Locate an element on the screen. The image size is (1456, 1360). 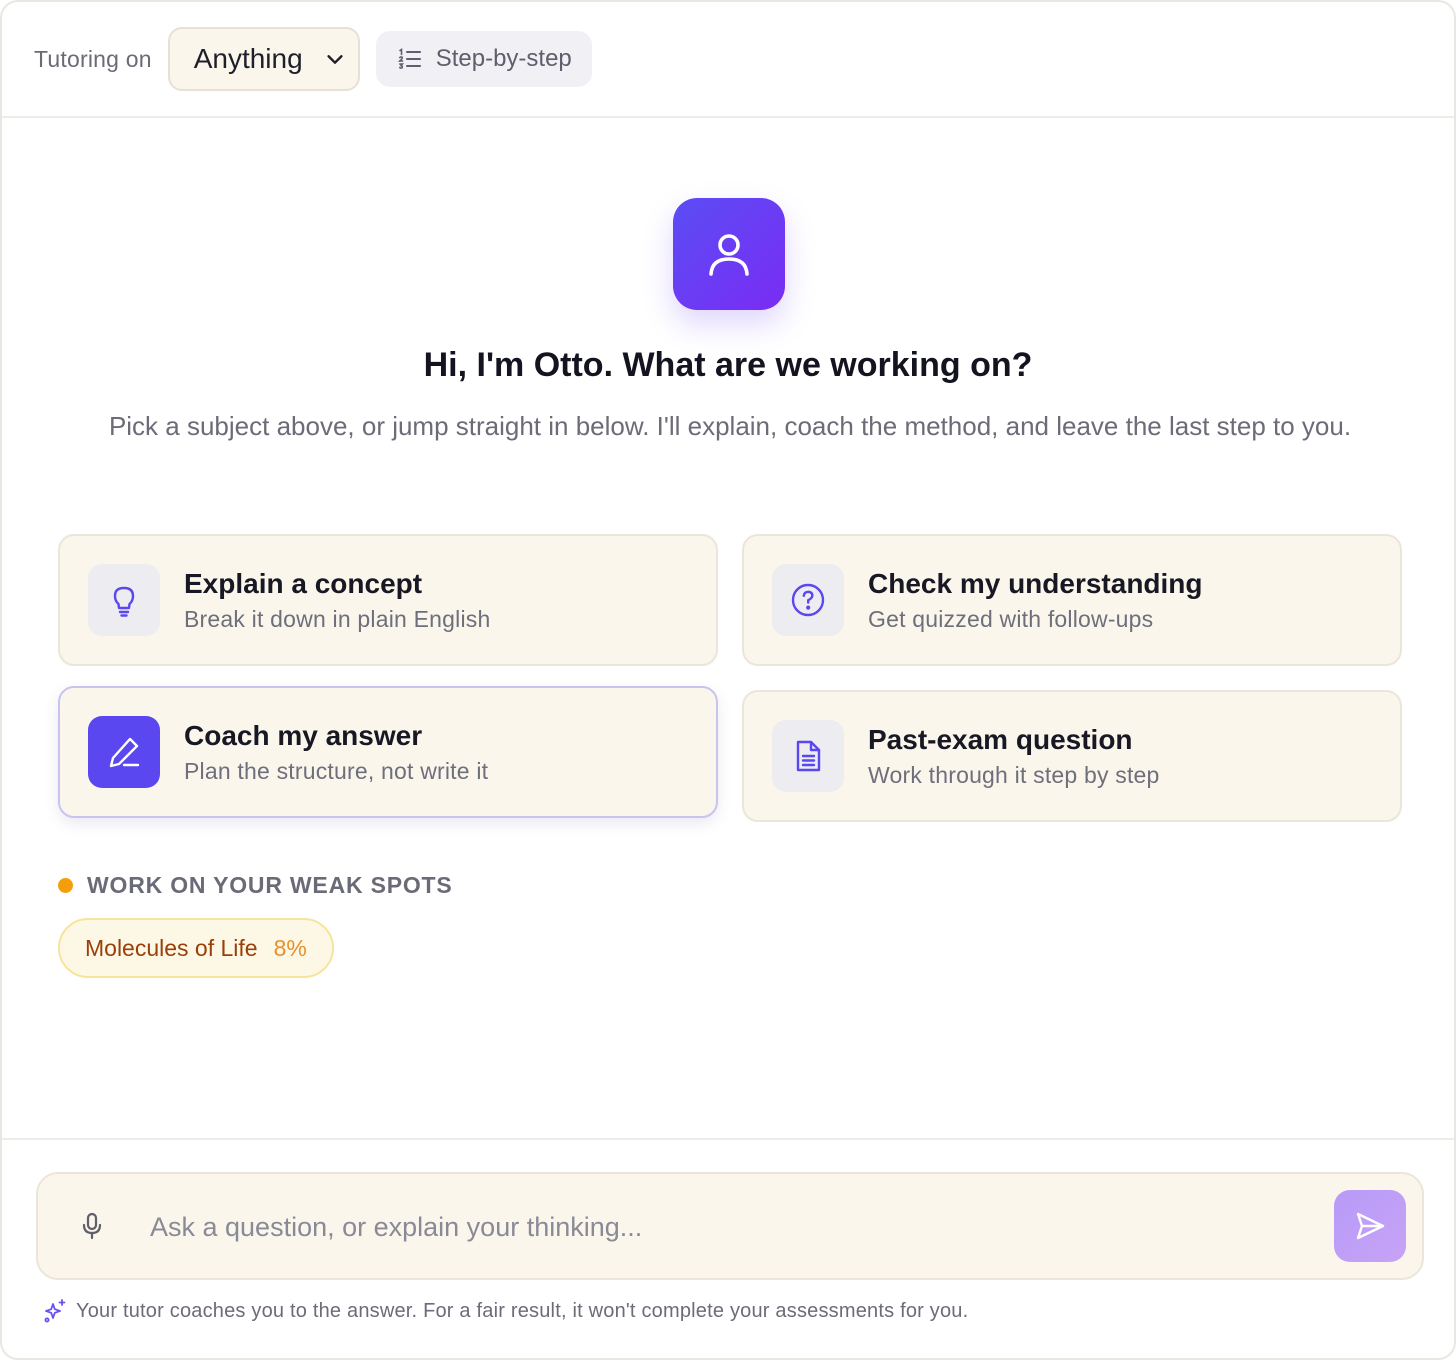
send-icon is located at coordinates (1370, 1226).